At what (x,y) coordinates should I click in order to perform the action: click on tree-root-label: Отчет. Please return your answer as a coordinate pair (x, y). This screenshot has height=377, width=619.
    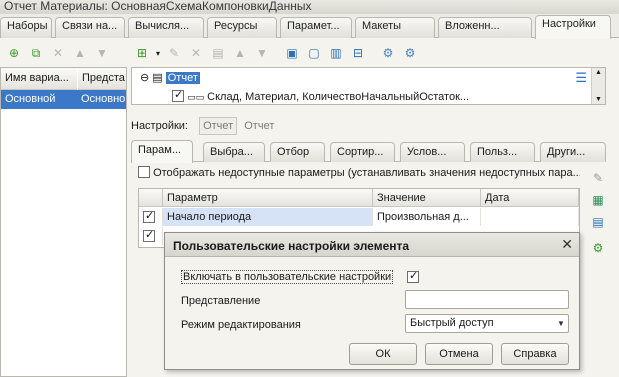
    Looking at the image, I should click on (182, 78).